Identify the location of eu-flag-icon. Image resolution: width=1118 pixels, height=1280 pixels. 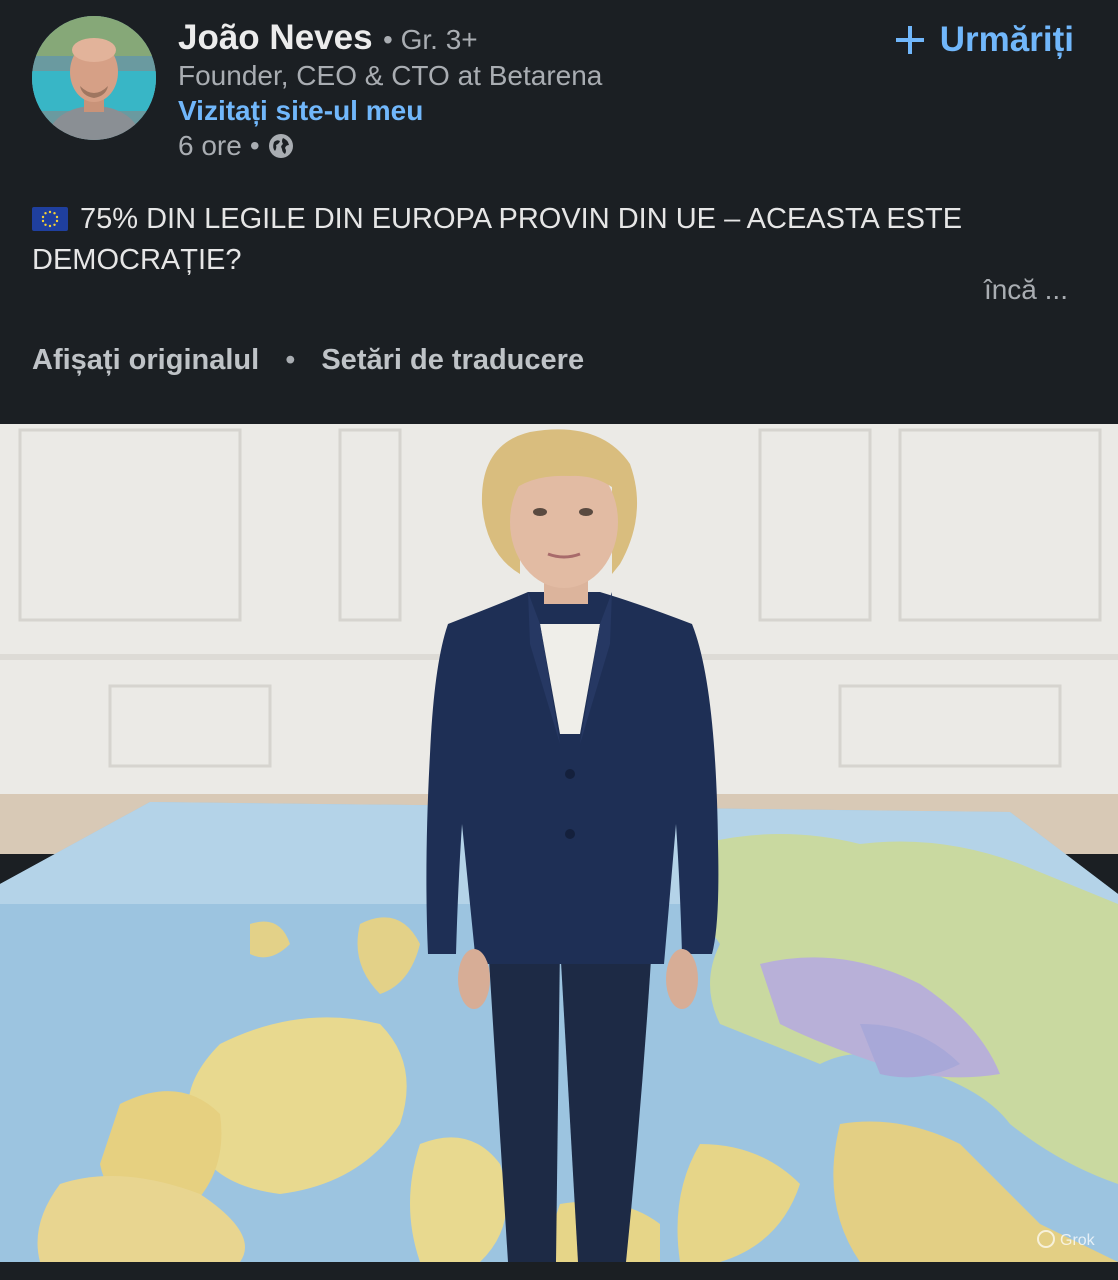
(50, 222).